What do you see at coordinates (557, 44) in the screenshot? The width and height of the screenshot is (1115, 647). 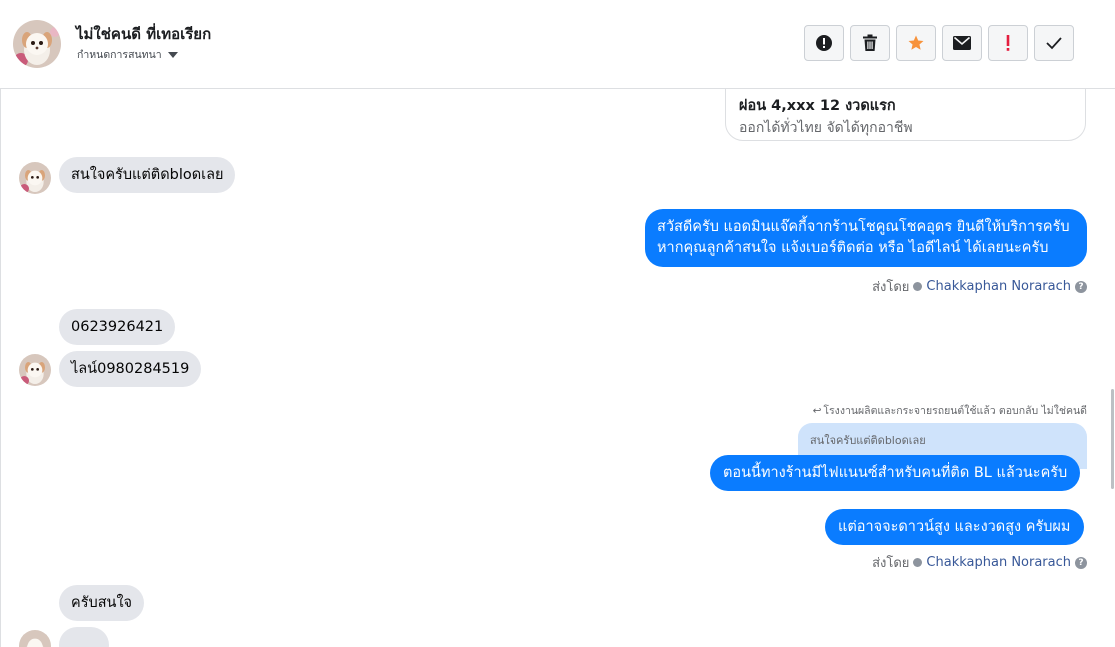 I see `conversation-header: ไม่ใช่คนดี ที่เทอเรียก กำหนดการสนทนา` at bounding box center [557, 44].